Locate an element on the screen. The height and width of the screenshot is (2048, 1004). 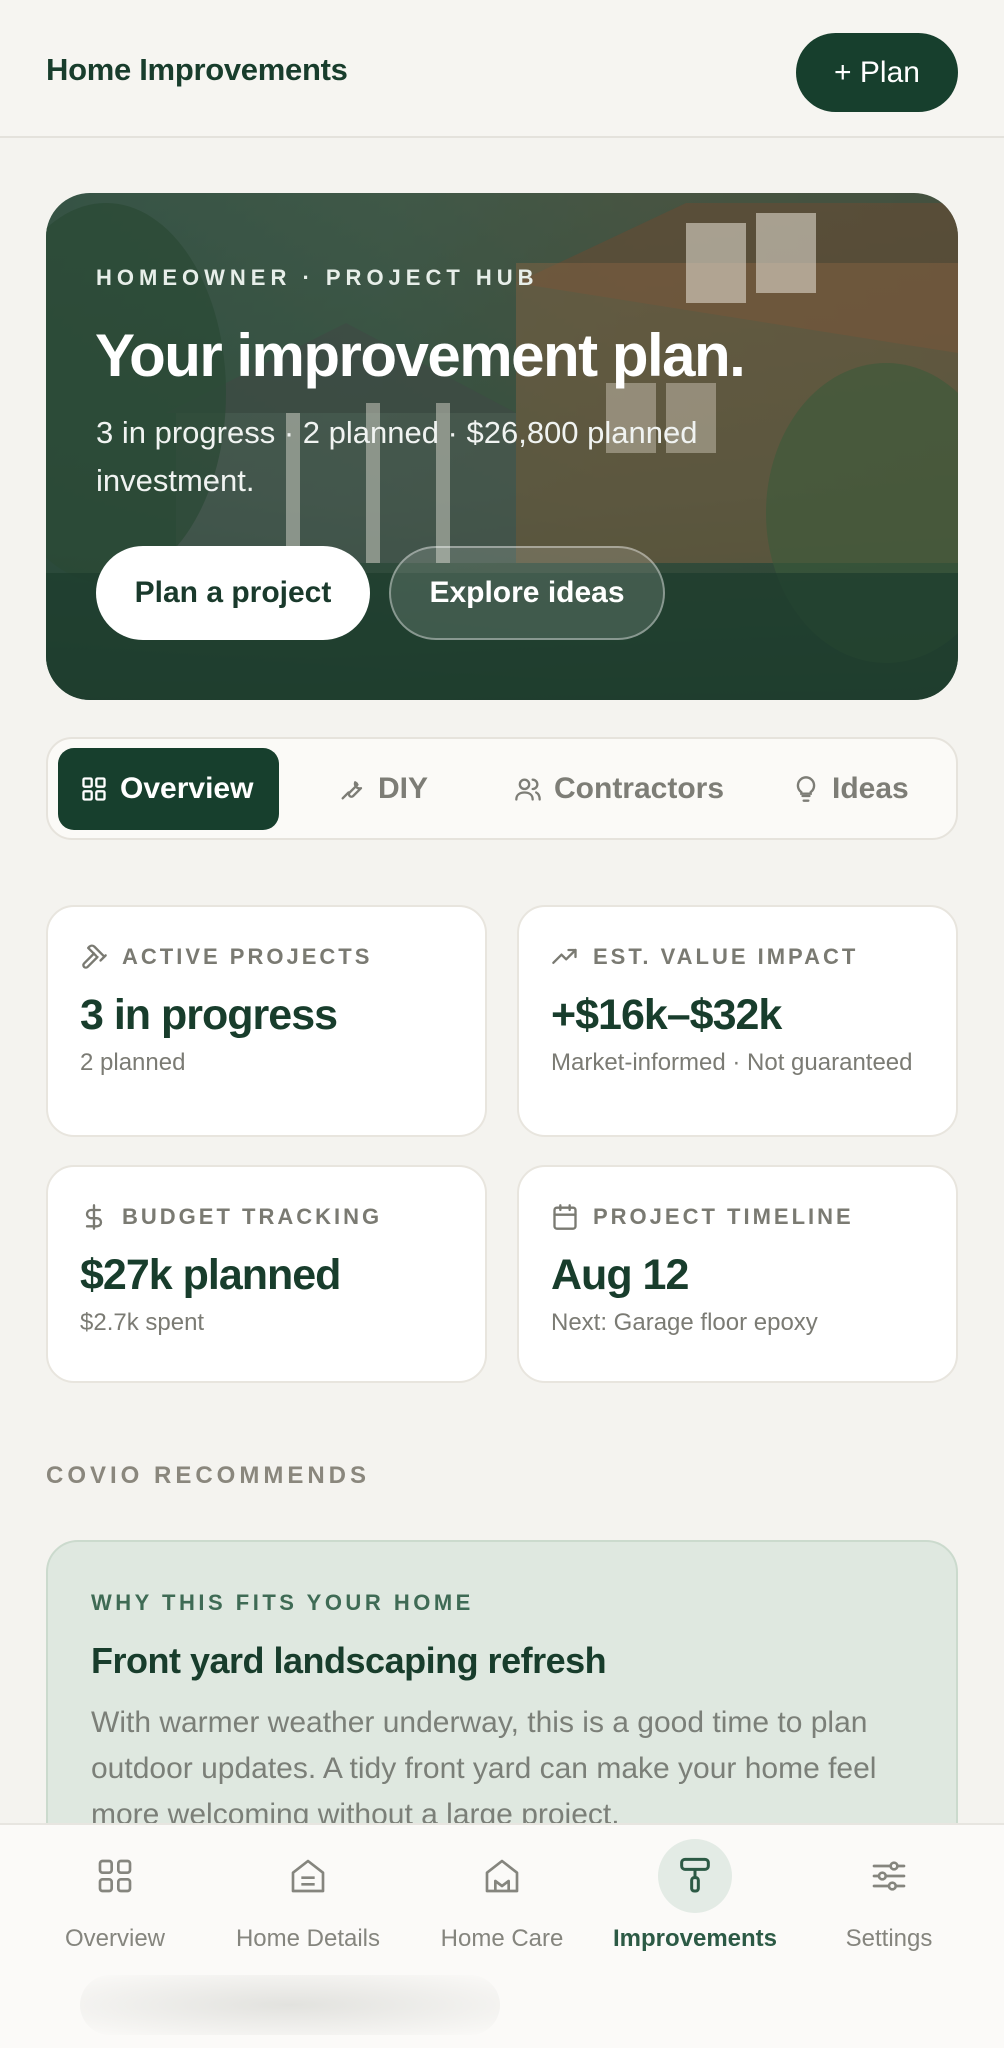
tab-ideas: Ideas is located at coordinates (850, 789).